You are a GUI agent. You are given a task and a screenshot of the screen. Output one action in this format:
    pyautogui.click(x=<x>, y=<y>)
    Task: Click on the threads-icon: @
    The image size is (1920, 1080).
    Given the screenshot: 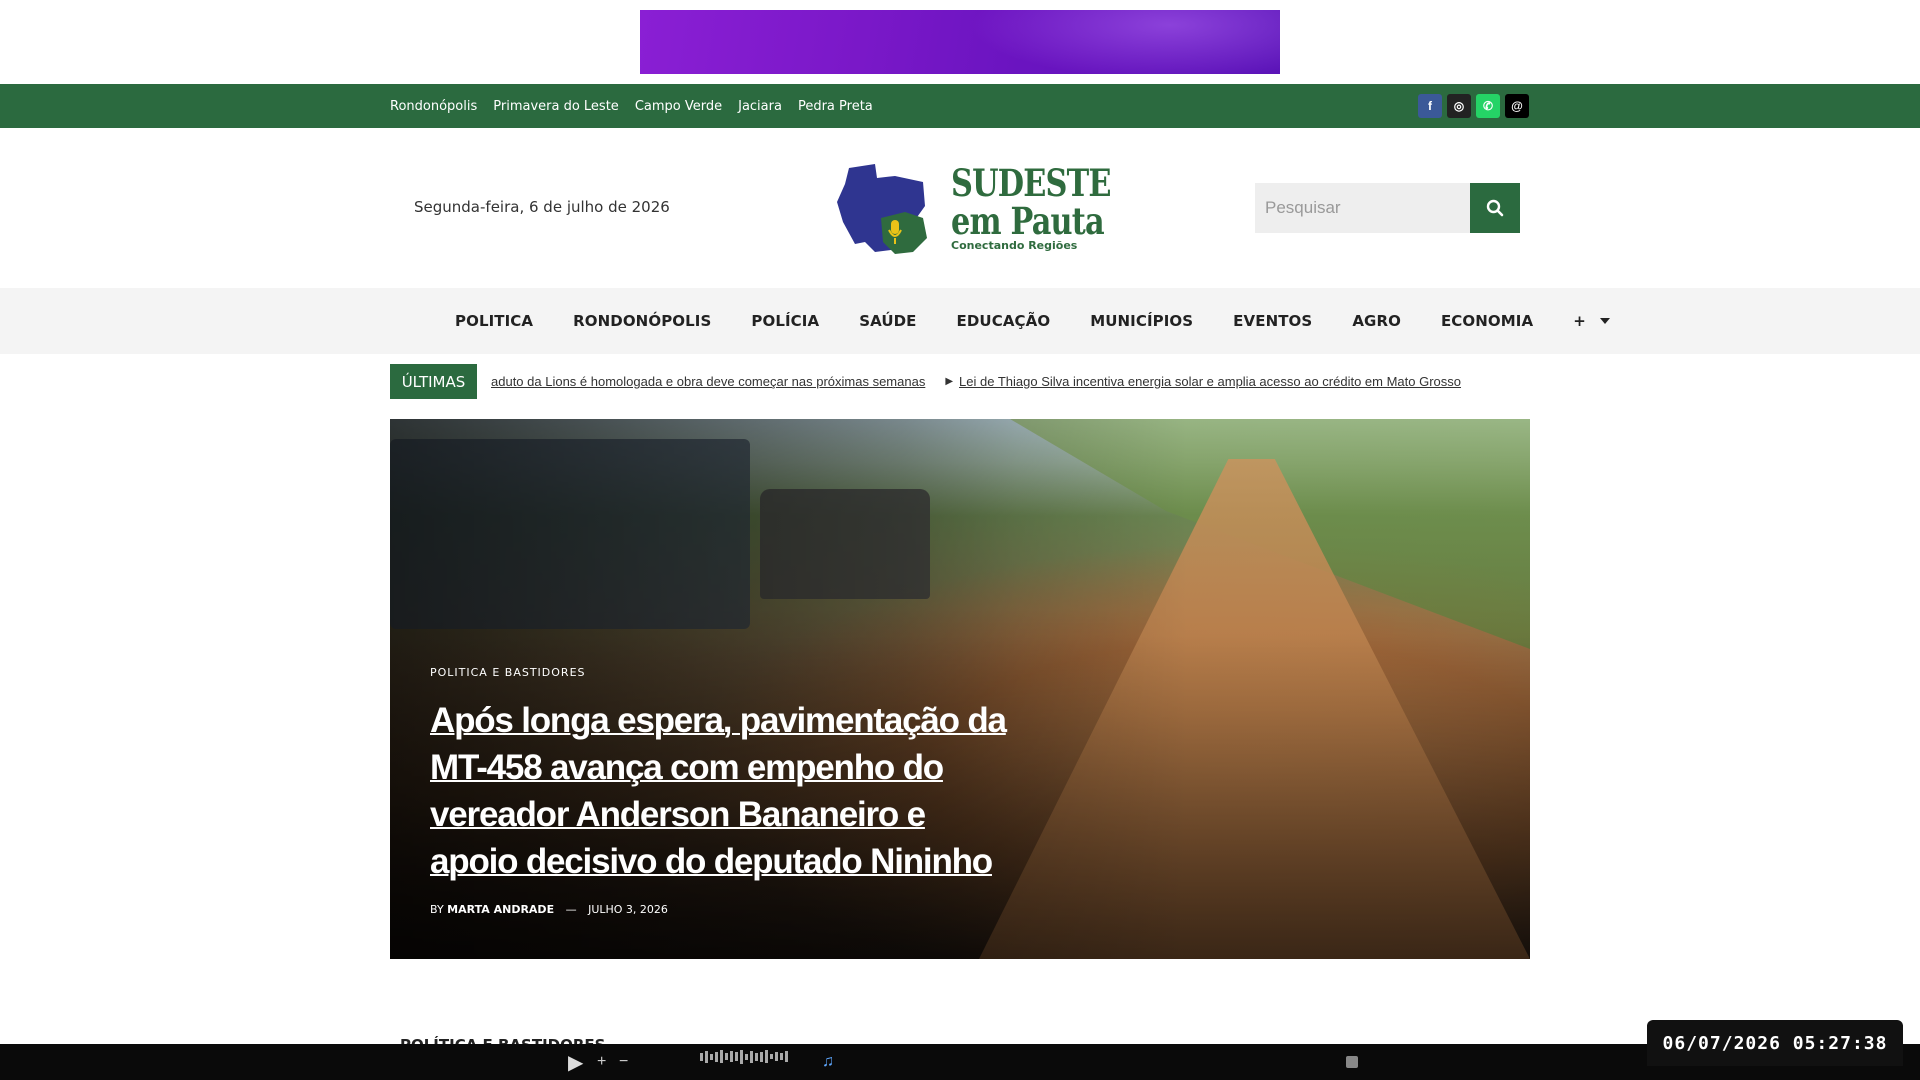 What is the action you would take?
    pyautogui.click(x=1517, y=106)
    